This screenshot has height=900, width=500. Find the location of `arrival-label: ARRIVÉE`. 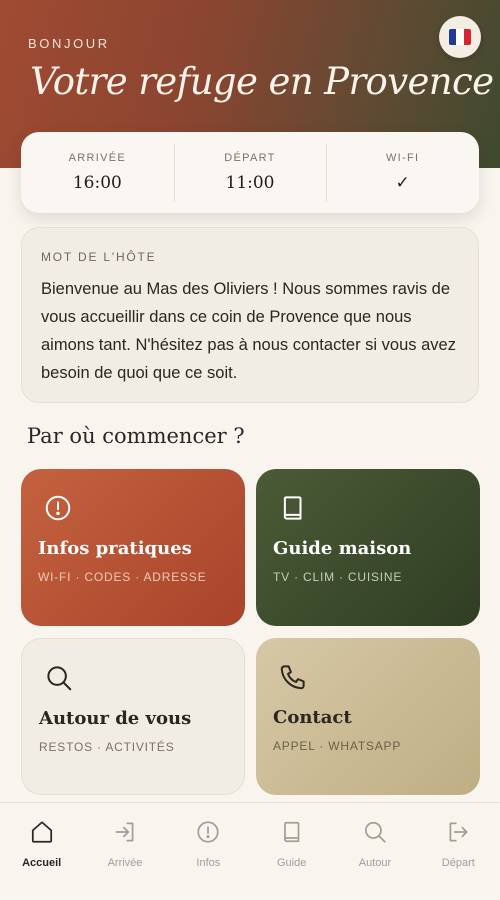

arrival-label: ARRIVÉE is located at coordinates (97, 158).